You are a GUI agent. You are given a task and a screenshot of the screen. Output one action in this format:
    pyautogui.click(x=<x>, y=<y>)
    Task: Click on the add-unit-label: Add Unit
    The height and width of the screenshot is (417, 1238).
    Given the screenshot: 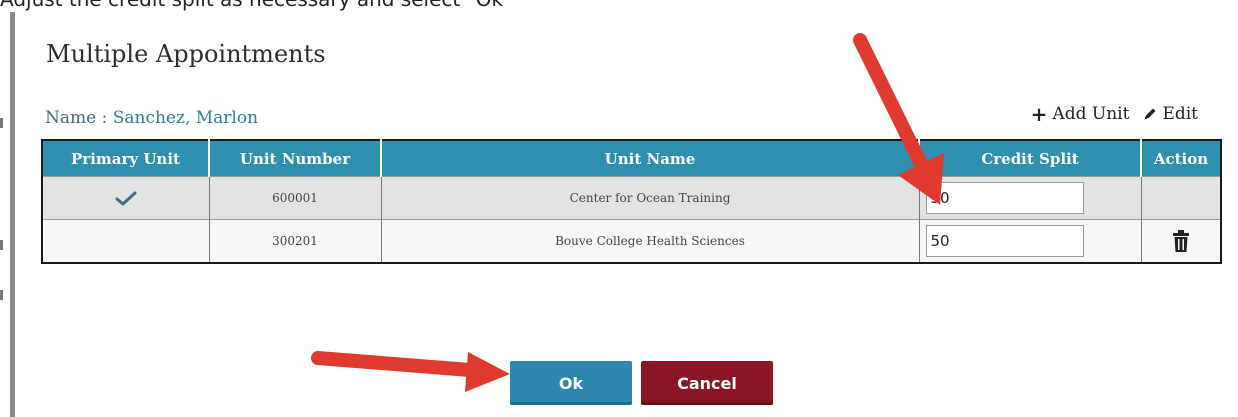 What is the action you would take?
    pyautogui.click(x=1091, y=114)
    